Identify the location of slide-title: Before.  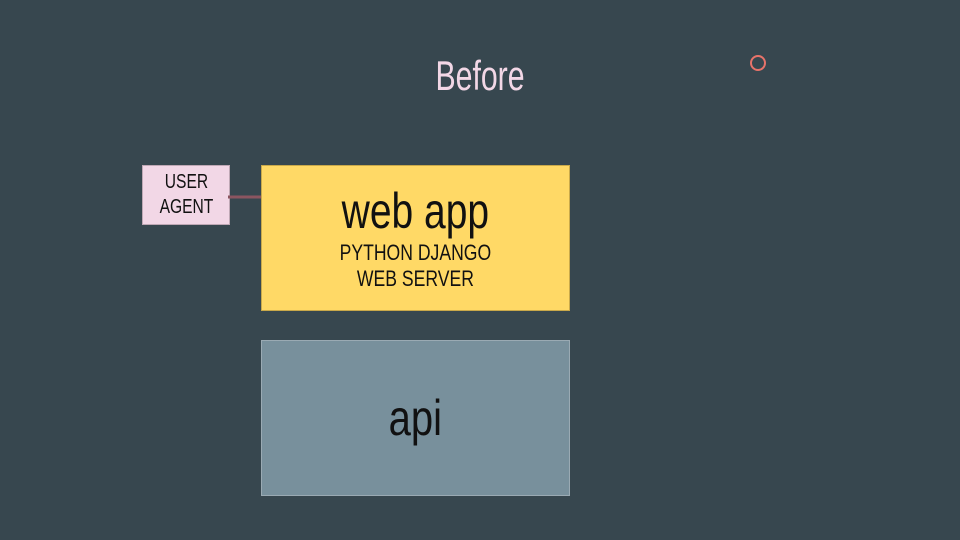
(480, 75).